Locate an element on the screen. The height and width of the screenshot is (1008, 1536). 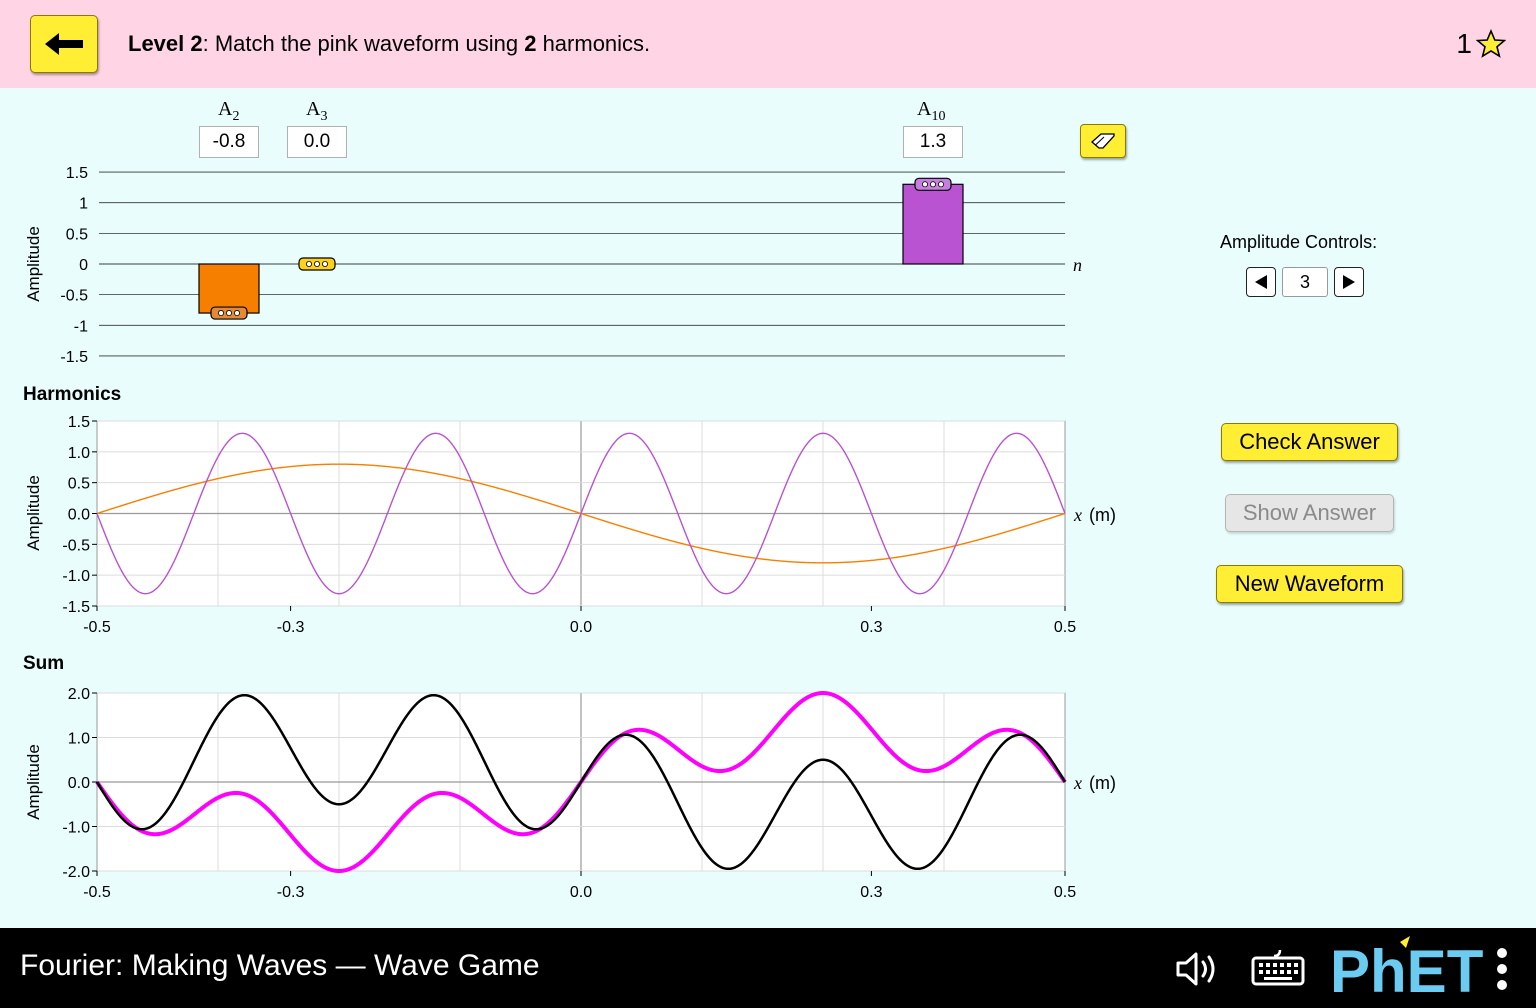
amp-ytick: -1.5 is located at coordinates (74, 357).